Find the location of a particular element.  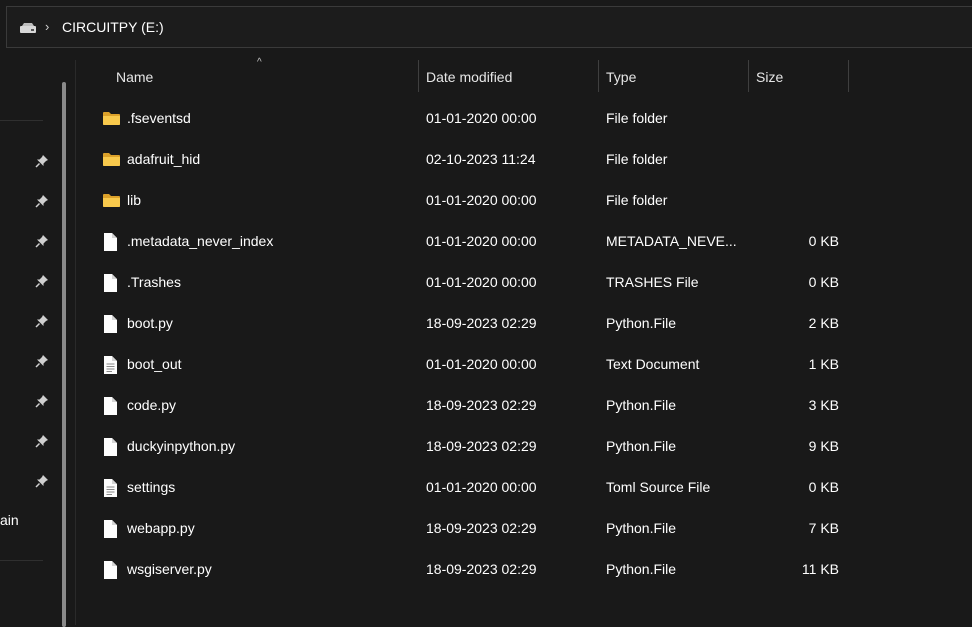

nav-item-label: ain is located at coordinates (9, 520).